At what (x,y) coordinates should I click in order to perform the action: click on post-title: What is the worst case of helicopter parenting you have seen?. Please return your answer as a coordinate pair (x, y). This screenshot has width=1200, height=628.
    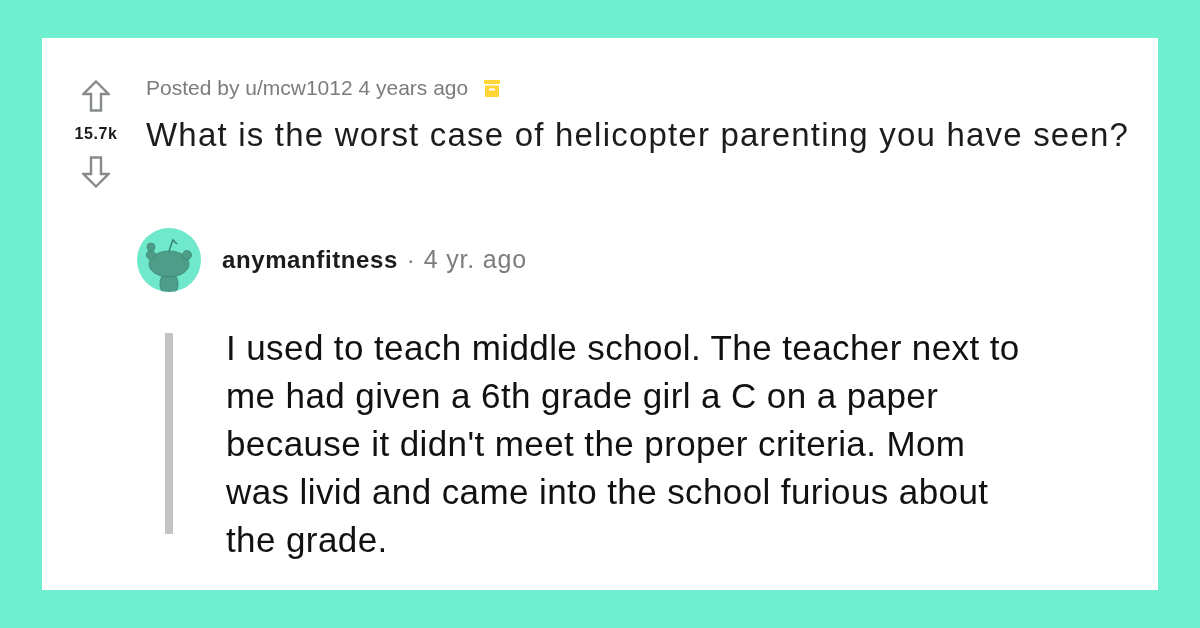
    Looking at the image, I should click on (638, 135).